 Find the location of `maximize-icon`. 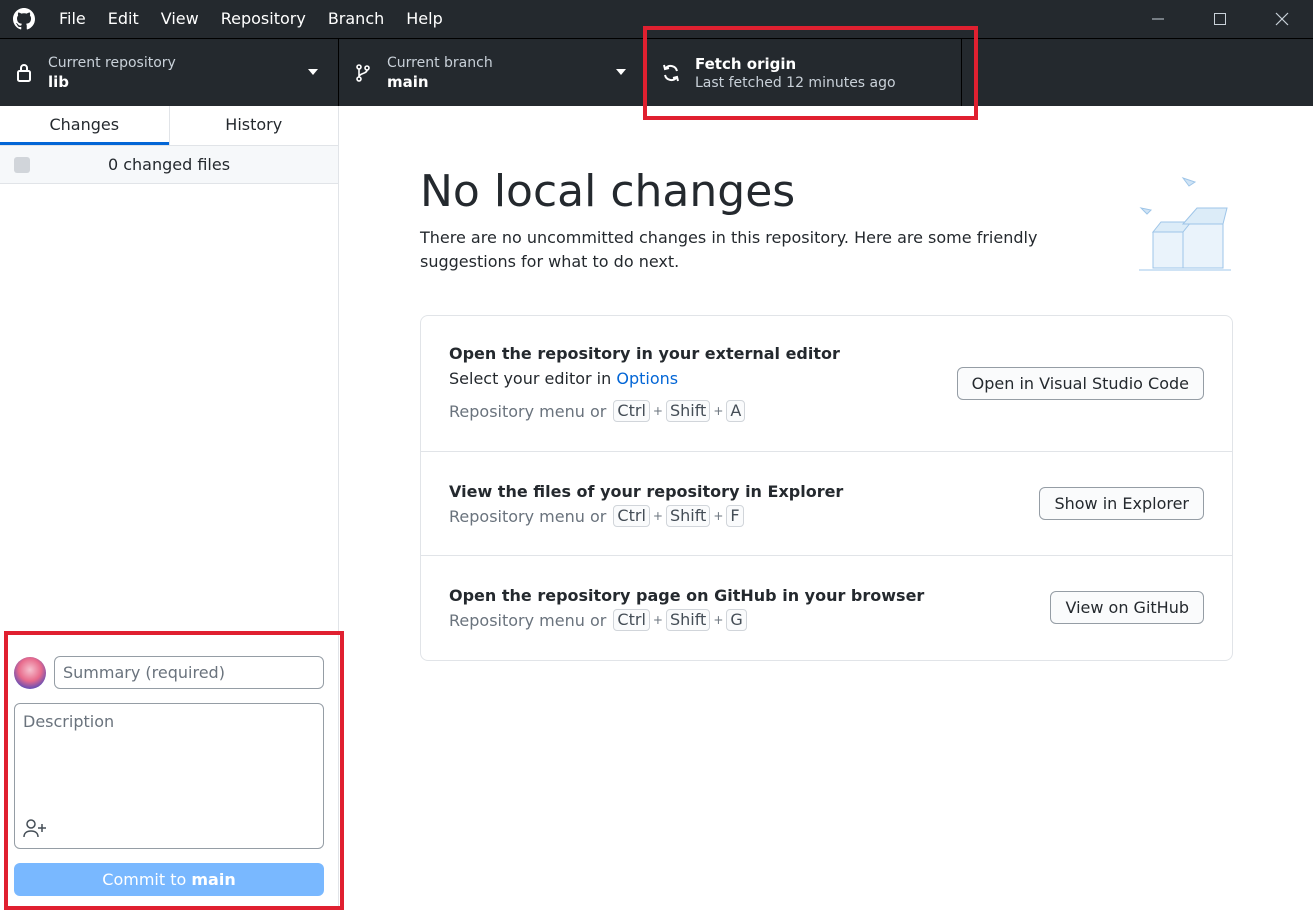

maximize-icon is located at coordinates (1220, 19).